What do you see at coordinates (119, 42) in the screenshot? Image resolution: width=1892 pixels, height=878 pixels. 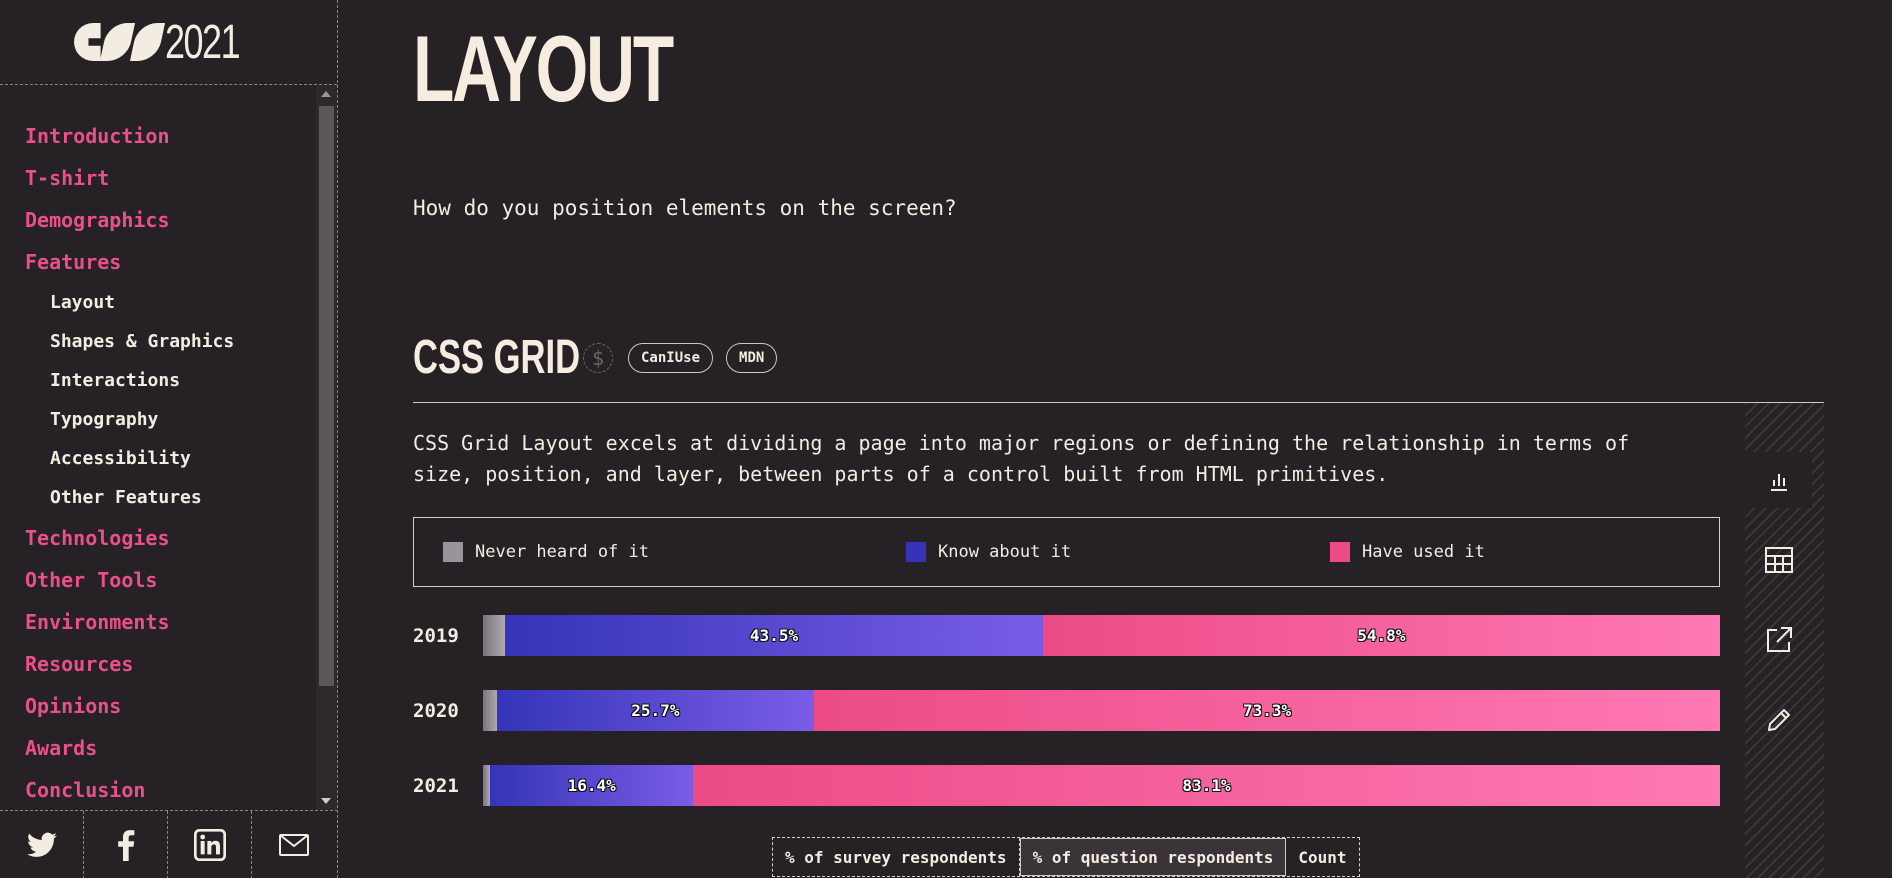 I see `css-logo-mark` at bounding box center [119, 42].